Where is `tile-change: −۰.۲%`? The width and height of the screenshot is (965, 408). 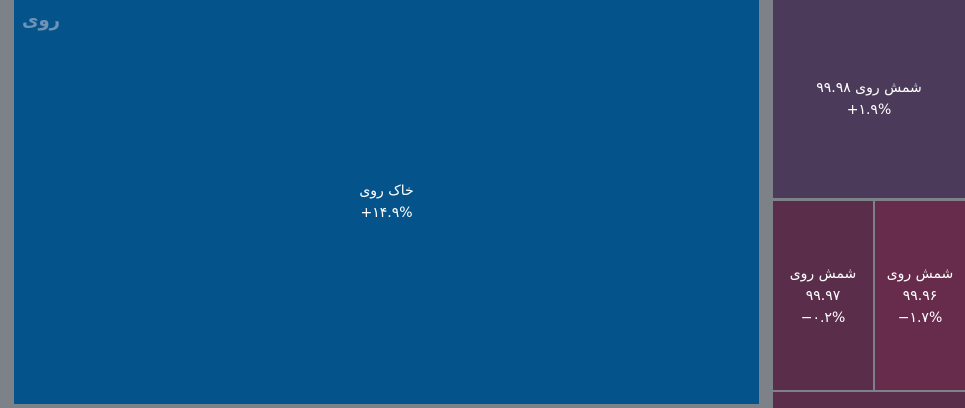 tile-change: −۰.۲% is located at coordinates (823, 317).